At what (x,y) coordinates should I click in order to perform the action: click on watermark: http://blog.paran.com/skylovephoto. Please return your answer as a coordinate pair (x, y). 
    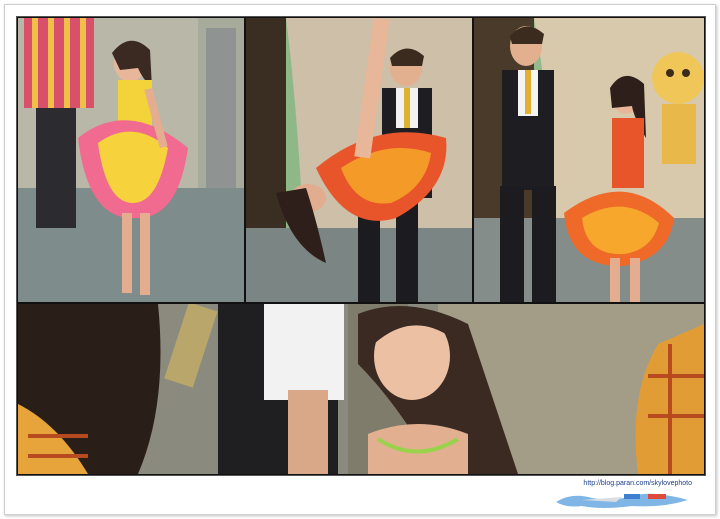
    Looking at the image, I should click on (612, 496).